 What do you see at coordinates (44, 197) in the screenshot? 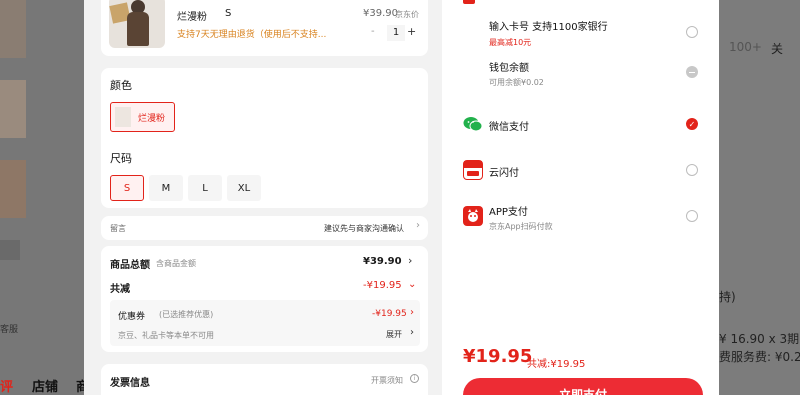
I see `background-left-panel: 客服 评 店铺 商` at bounding box center [44, 197].